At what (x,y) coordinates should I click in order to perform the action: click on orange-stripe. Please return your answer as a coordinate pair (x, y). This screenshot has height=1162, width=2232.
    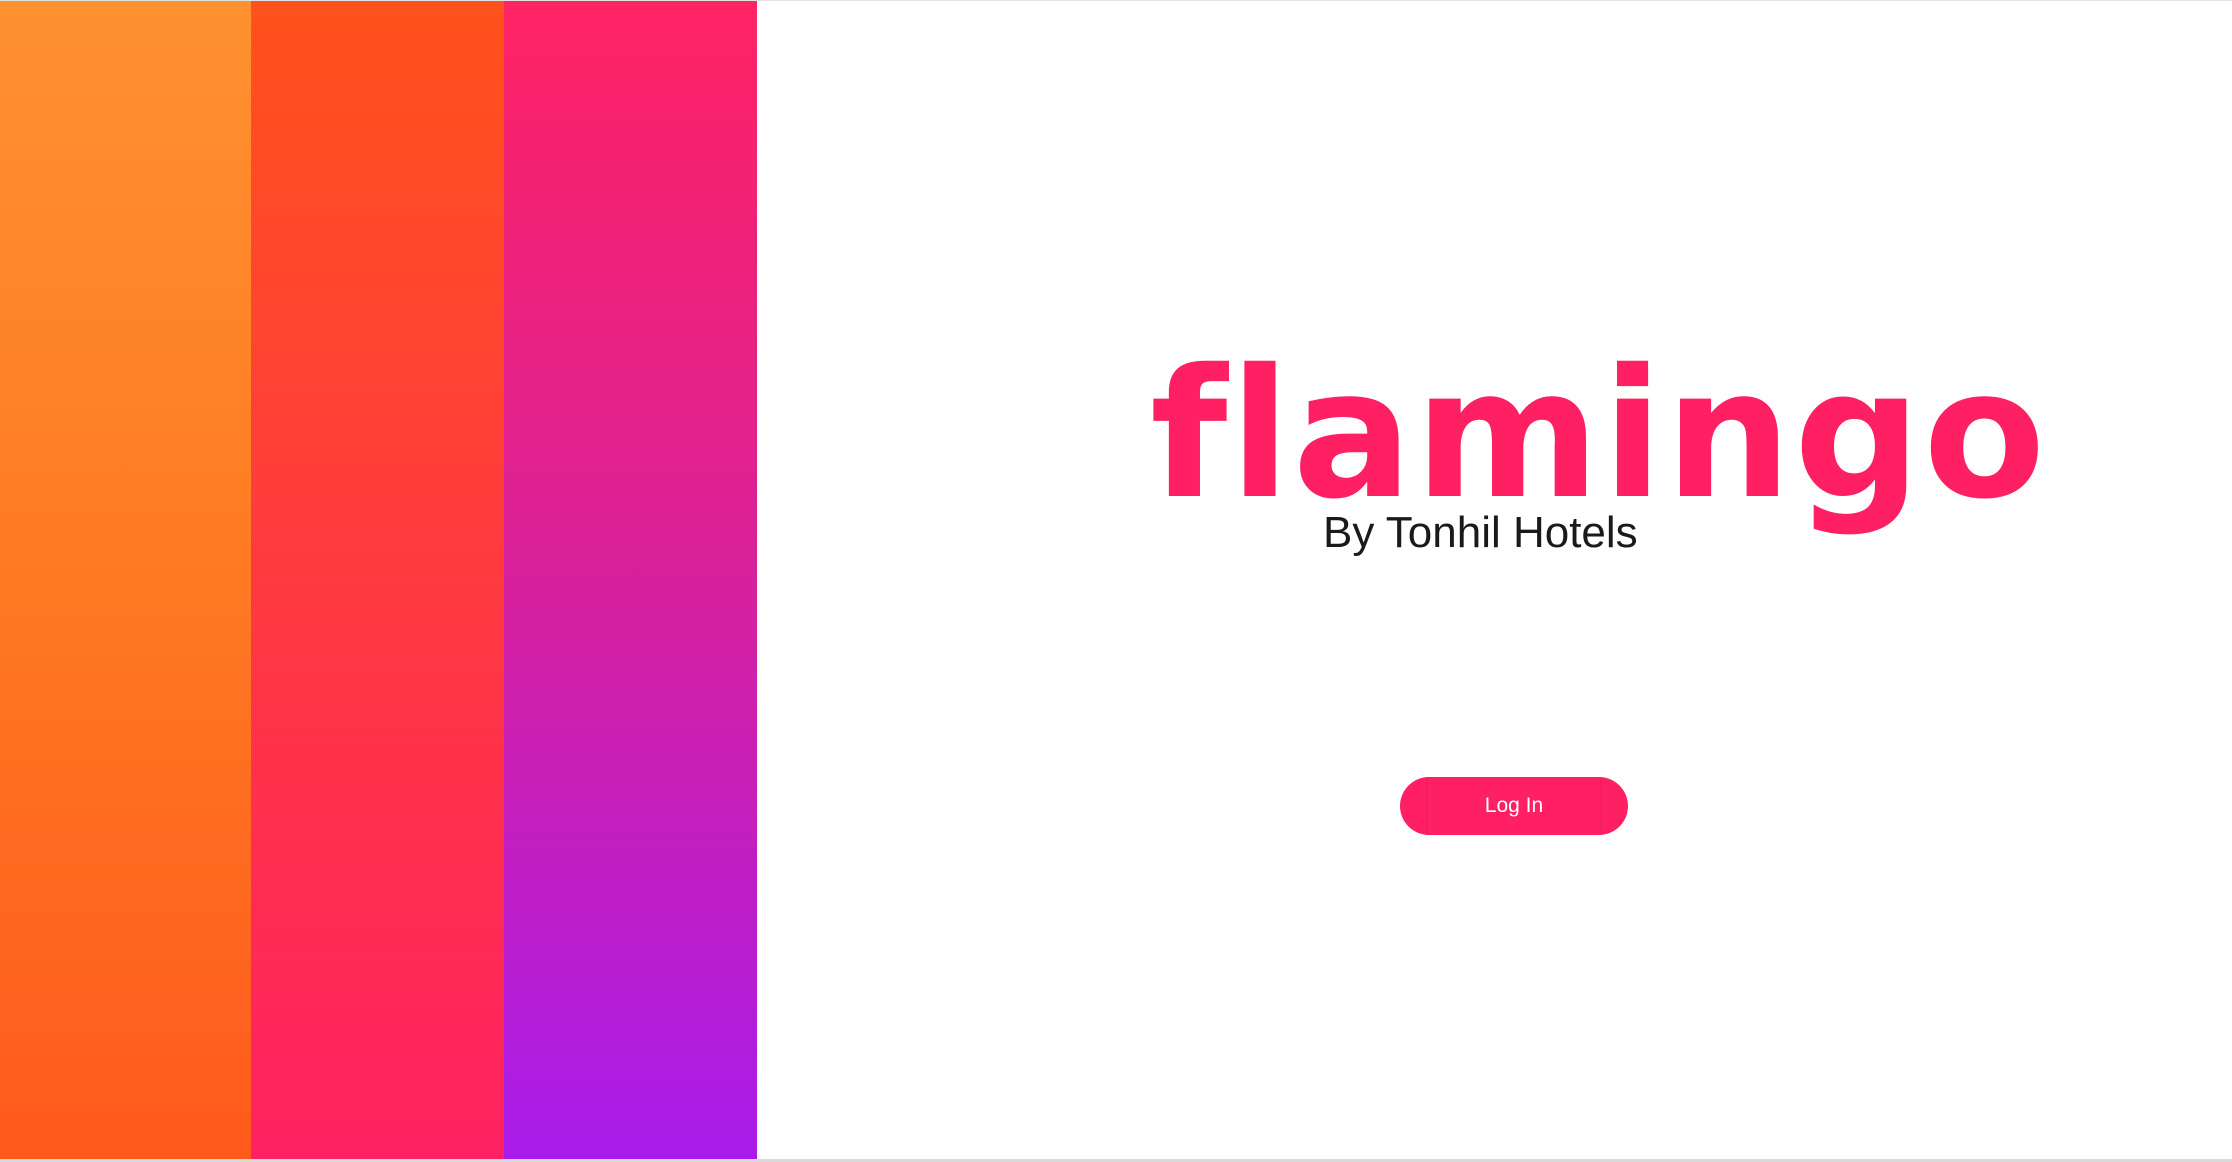
    Looking at the image, I should click on (125, 580).